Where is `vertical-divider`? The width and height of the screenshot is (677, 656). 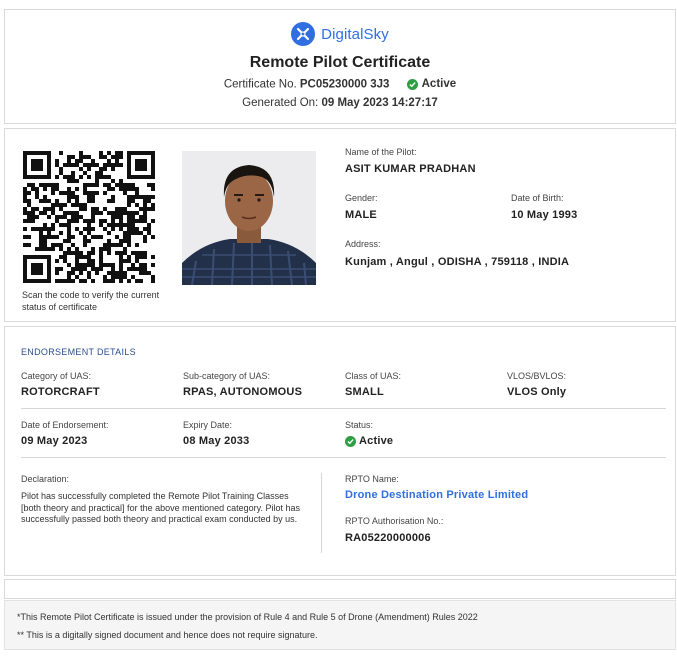 vertical-divider is located at coordinates (321, 513).